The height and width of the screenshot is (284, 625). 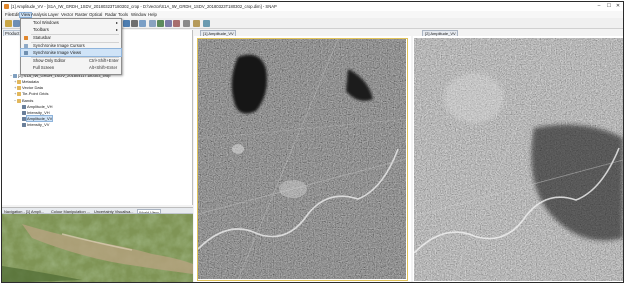 What do you see at coordinates (104, 60) in the screenshot?
I see `menu-item-shortcut: Ctrl+Shift+Enter` at bounding box center [104, 60].